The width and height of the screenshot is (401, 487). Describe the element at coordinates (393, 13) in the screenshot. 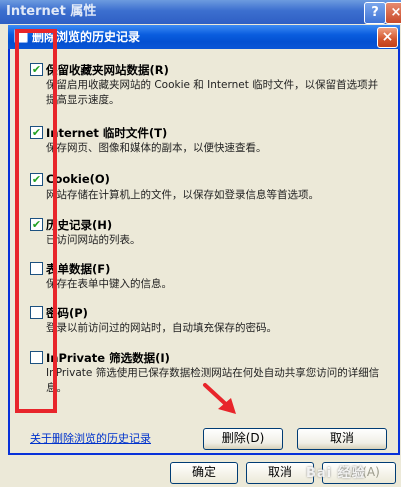

I see `parent-close-button: ×` at that location.